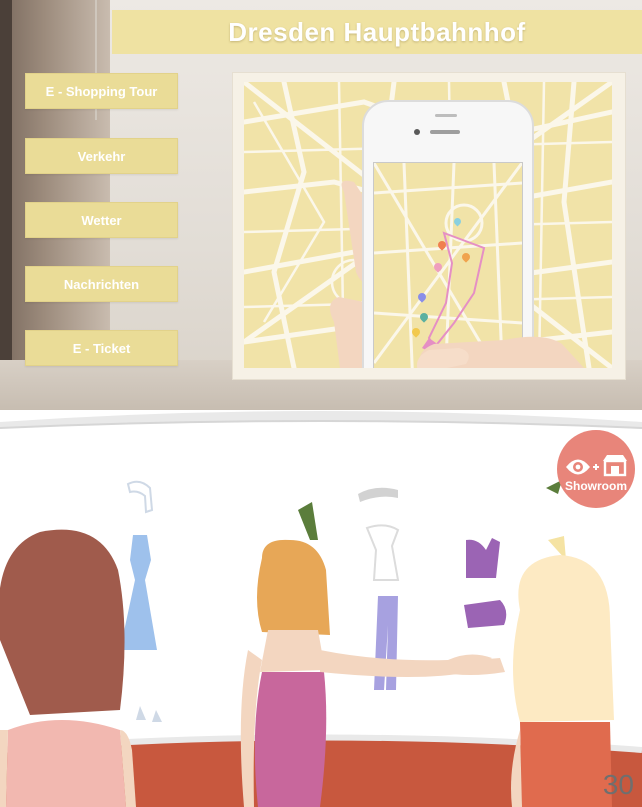  Describe the element at coordinates (101, 348) in the screenshot. I see `menu-button-e-ticket: E - Ticket` at that location.